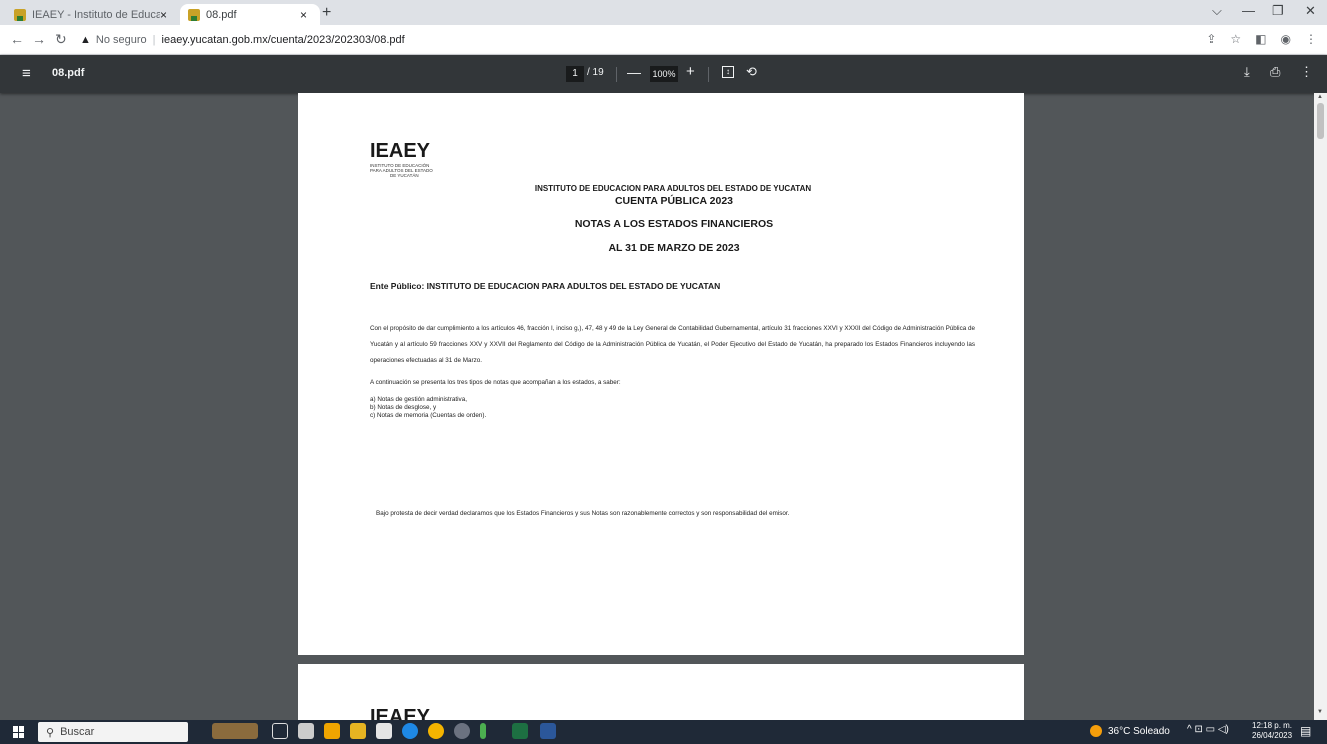 The width and height of the screenshot is (1327, 744). Describe the element at coordinates (1278, 11) in the screenshot. I see `restore-icon: ❐` at that location.